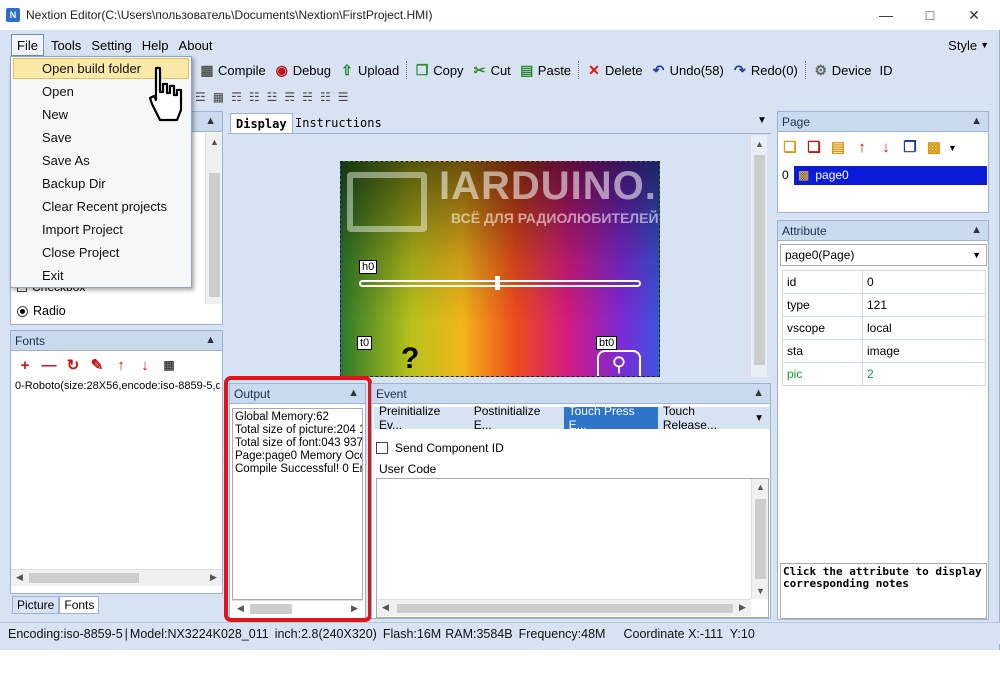 Image resolution: width=1000 pixels, height=685 pixels. Describe the element at coordinates (924, 328) in the screenshot. I see `attribute-value: local` at that location.